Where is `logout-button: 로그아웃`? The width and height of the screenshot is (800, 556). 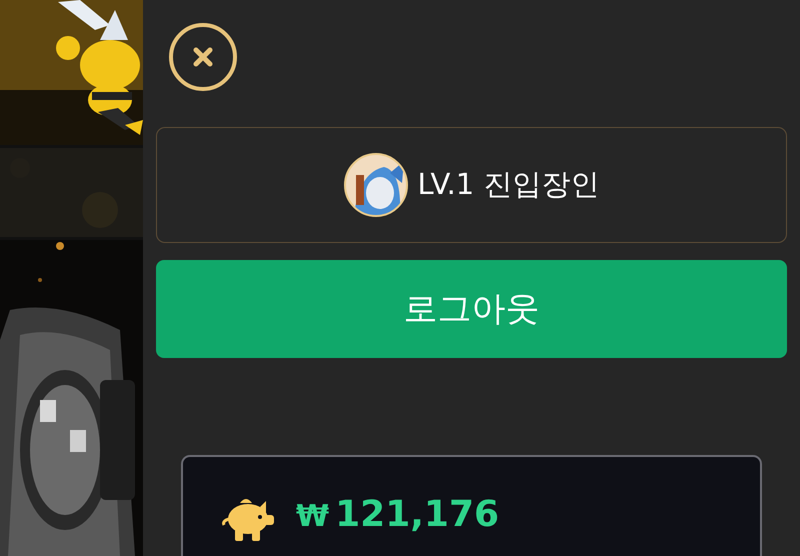
logout-button: 로그아웃 is located at coordinates (471, 309).